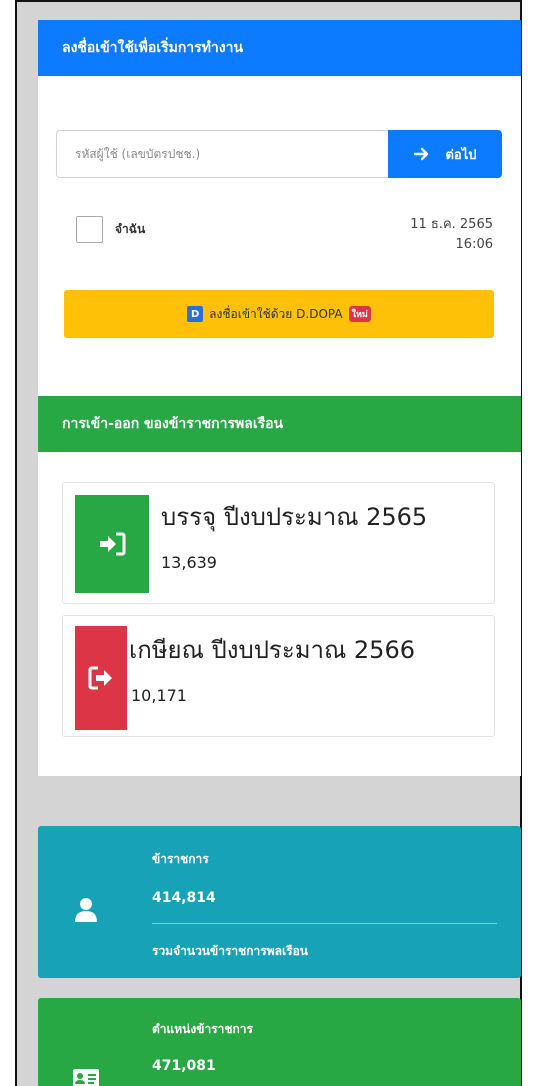  Describe the element at coordinates (189, 562) in the screenshot. I see `entry-value: 13,639` at that location.